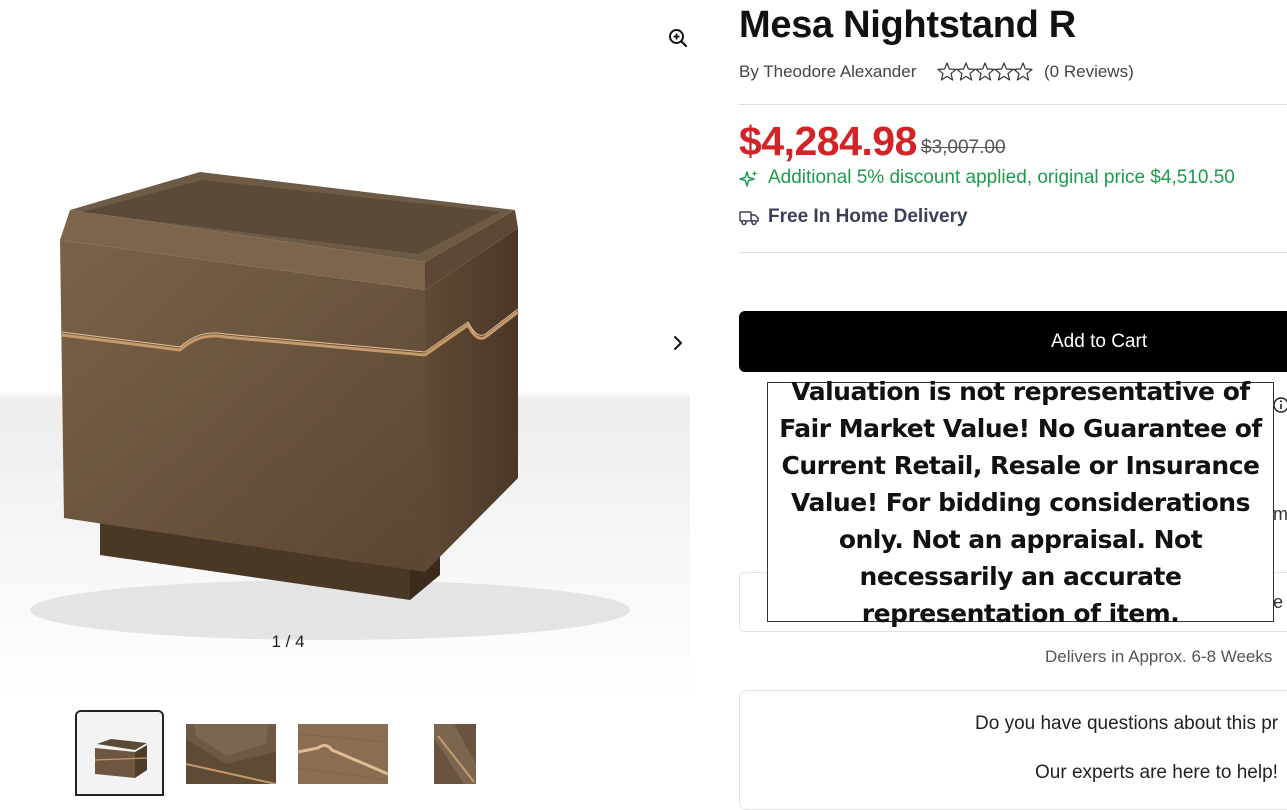 Image resolution: width=1287 pixels, height=810 pixels. Describe the element at coordinates (907, 25) in the screenshot. I see `product-title: Mesa Nightstand R` at that location.